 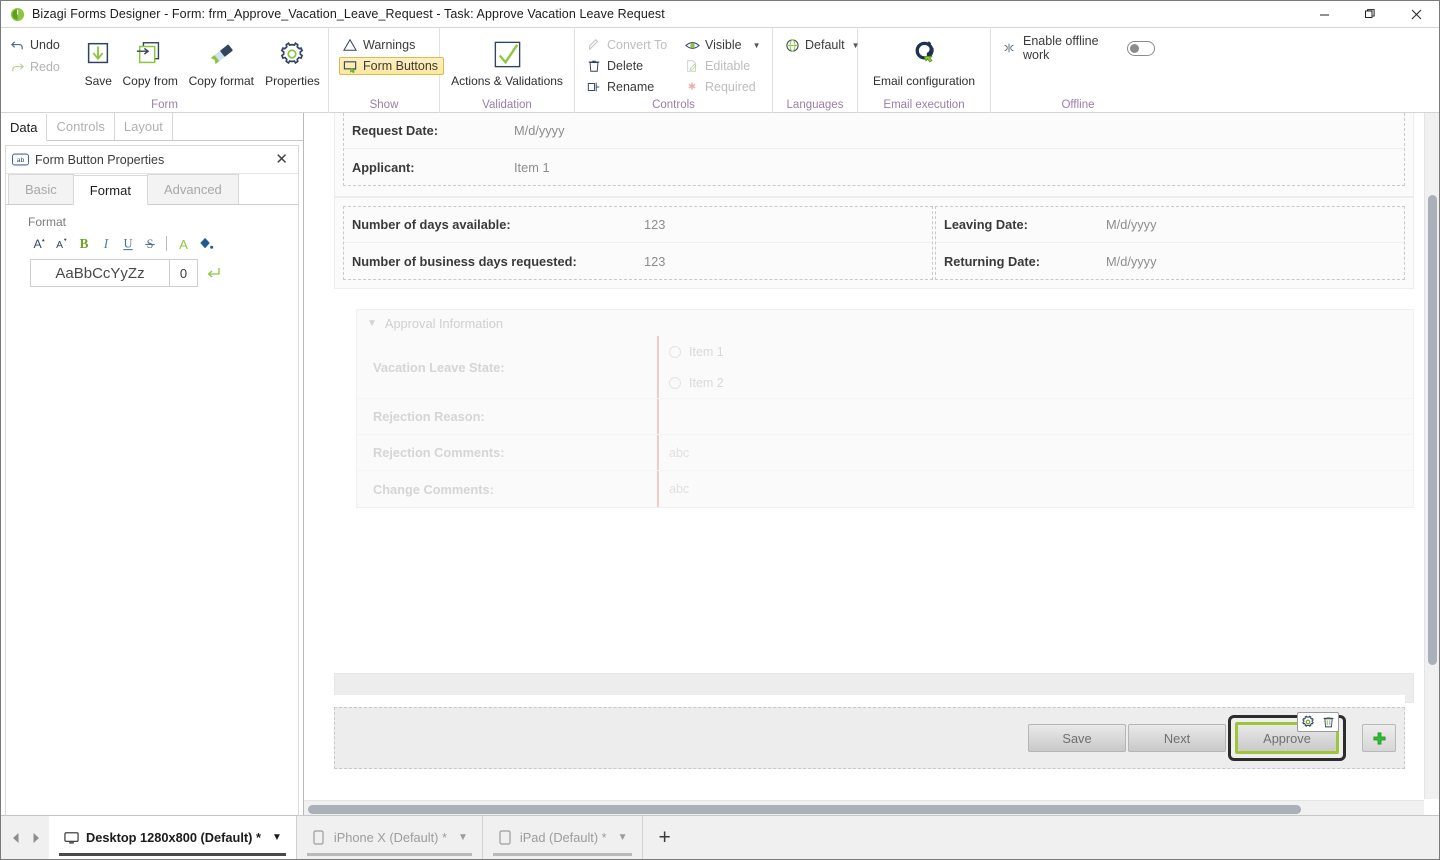 What do you see at coordinates (874, 131) in the screenshot?
I see `field-request-date: Request Date: M/d/yyyy` at bounding box center [874, 131].